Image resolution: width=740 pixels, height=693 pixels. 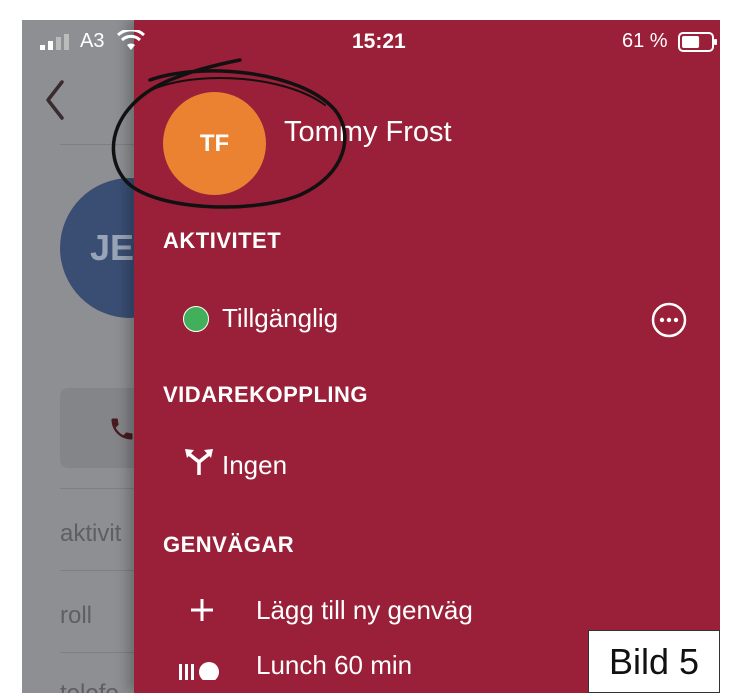 I want to click on contact-avatar-initials: JE, so click(x=112, y=247).